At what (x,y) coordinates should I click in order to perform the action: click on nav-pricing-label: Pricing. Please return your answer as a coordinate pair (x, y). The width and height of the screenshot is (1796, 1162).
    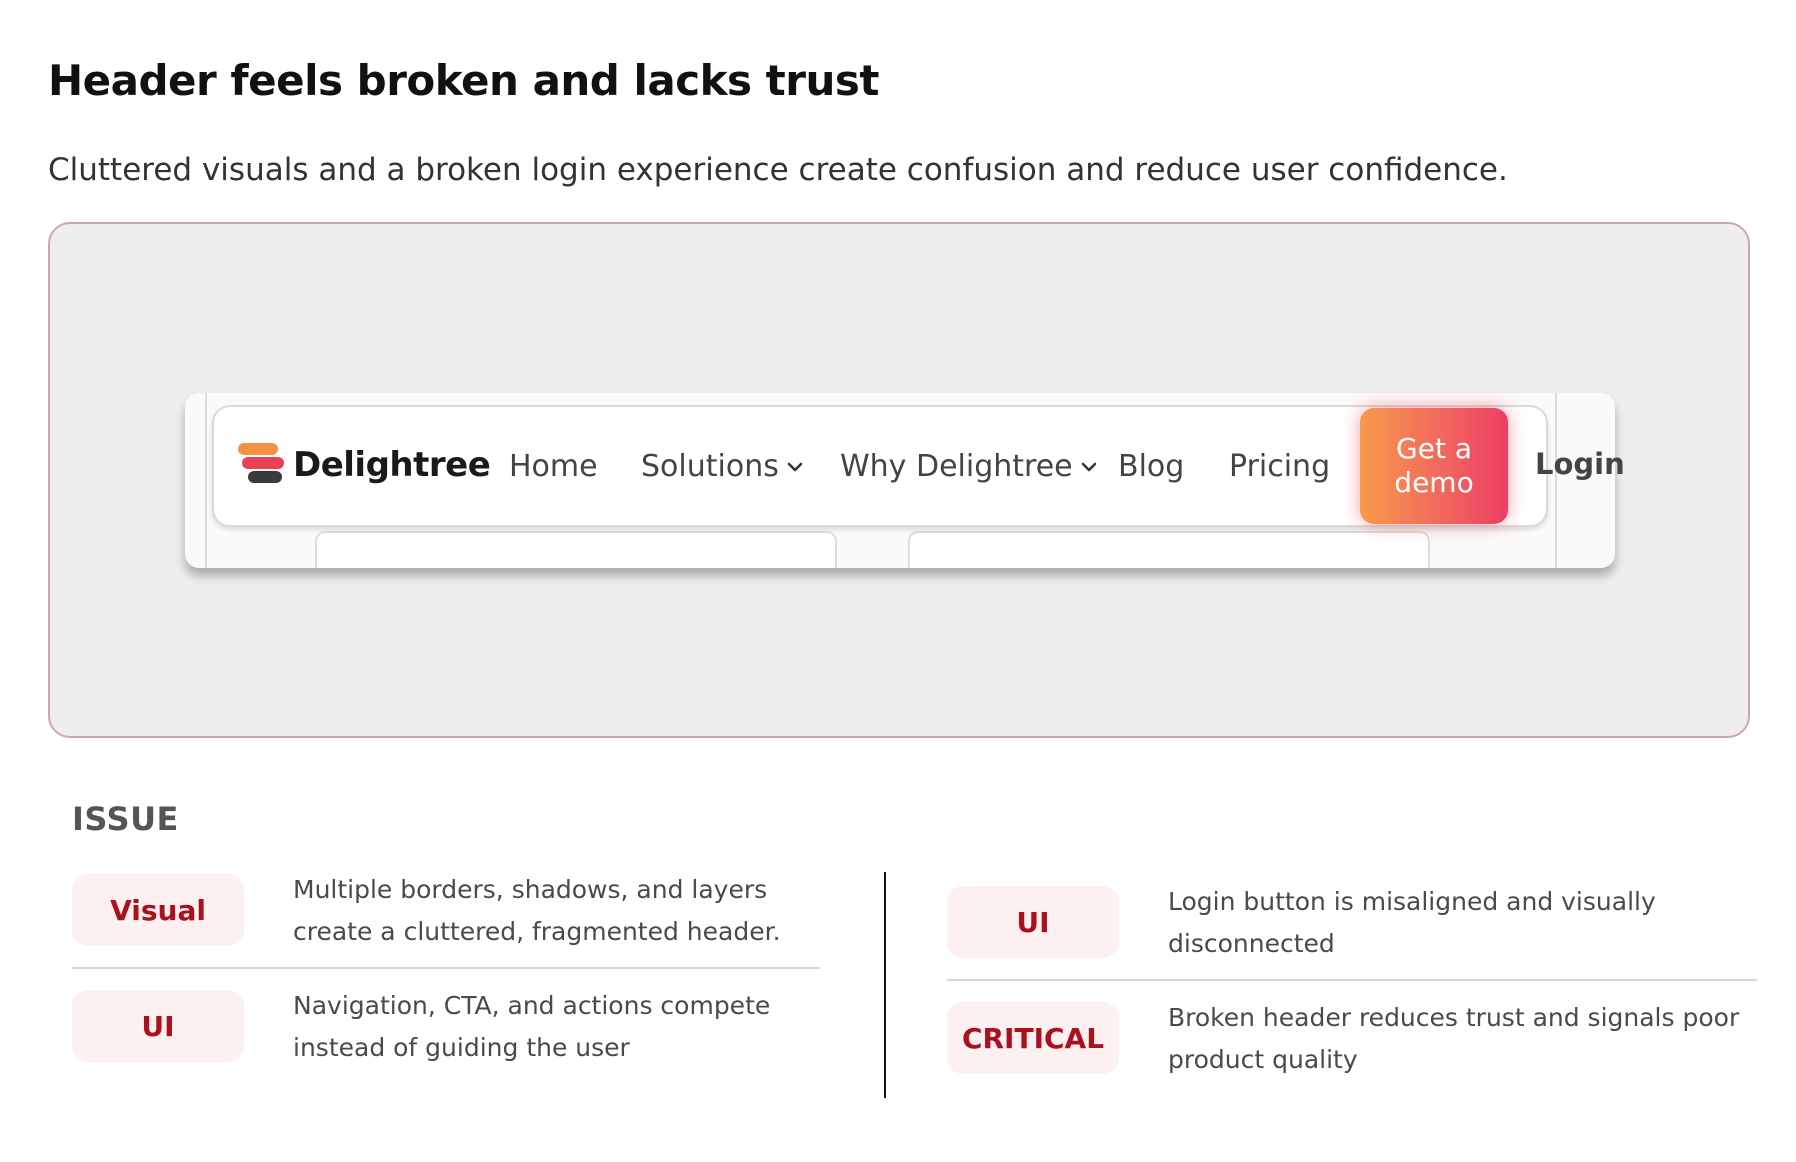
    Looking at the image, I should click on (1280, 466).